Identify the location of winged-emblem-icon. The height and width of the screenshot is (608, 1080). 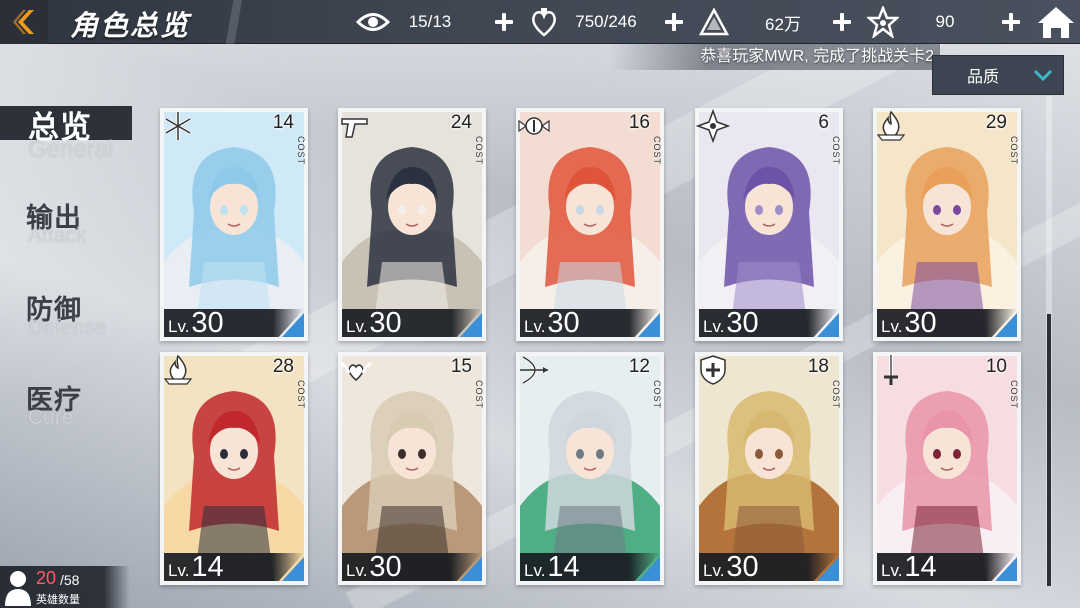
(534, 126).